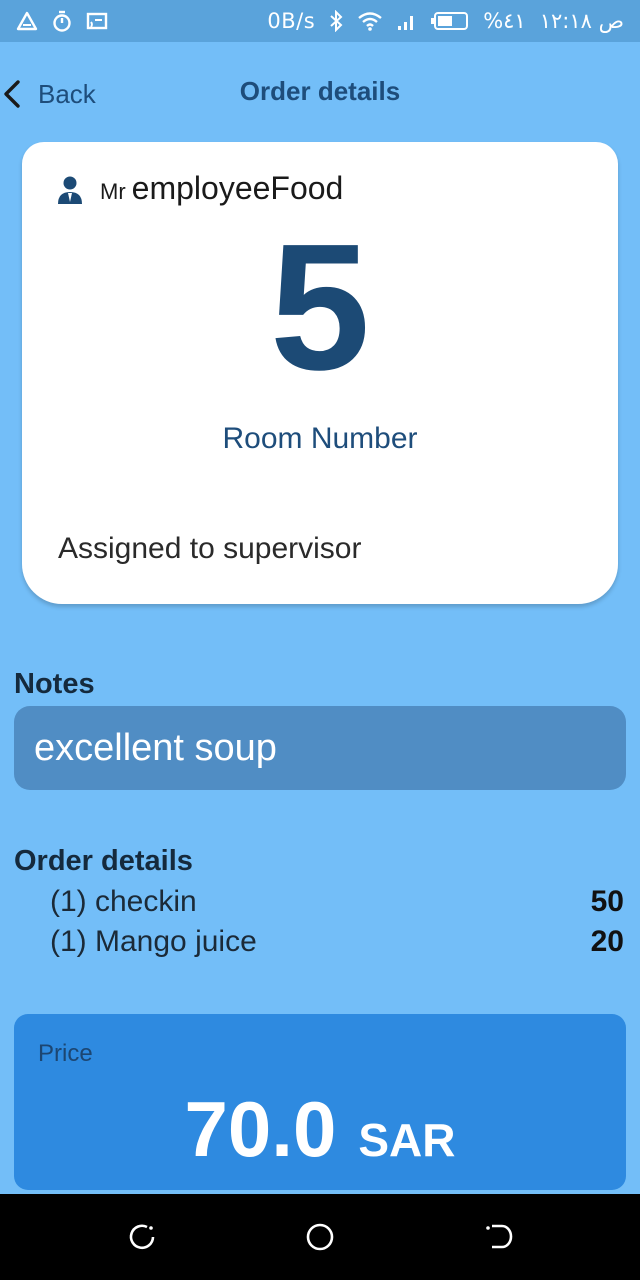 The image size is (640, 1280). I want to click on price-value-row: 70.0 SAR, so click(320, 1129).